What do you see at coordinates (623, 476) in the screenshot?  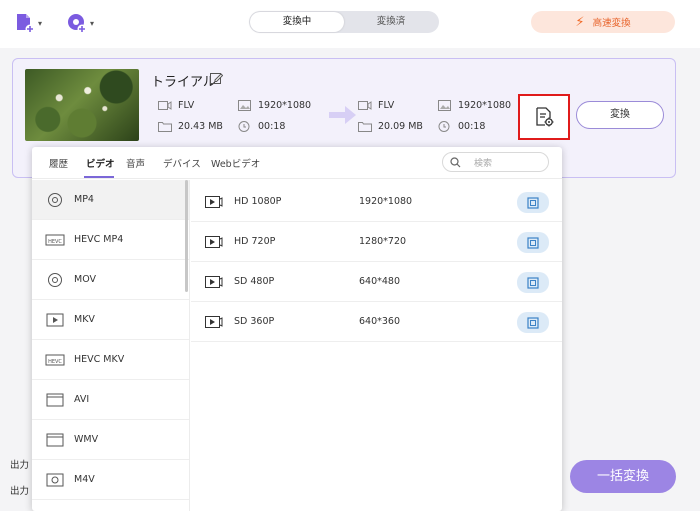 I see `bulk-convert-button: 一括変換` at bounding box center [623, 476].